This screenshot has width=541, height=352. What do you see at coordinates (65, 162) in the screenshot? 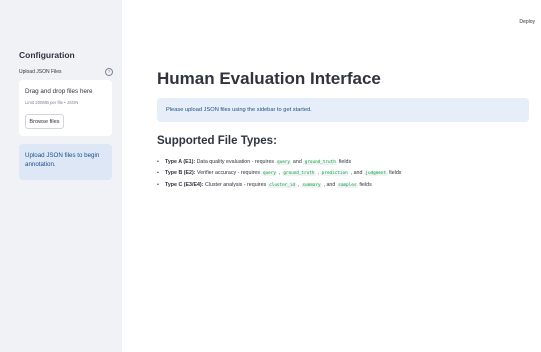
I see `sidebar-info-alert: Upload JSON files to begin annotation.` at bounding box center [65, 162].